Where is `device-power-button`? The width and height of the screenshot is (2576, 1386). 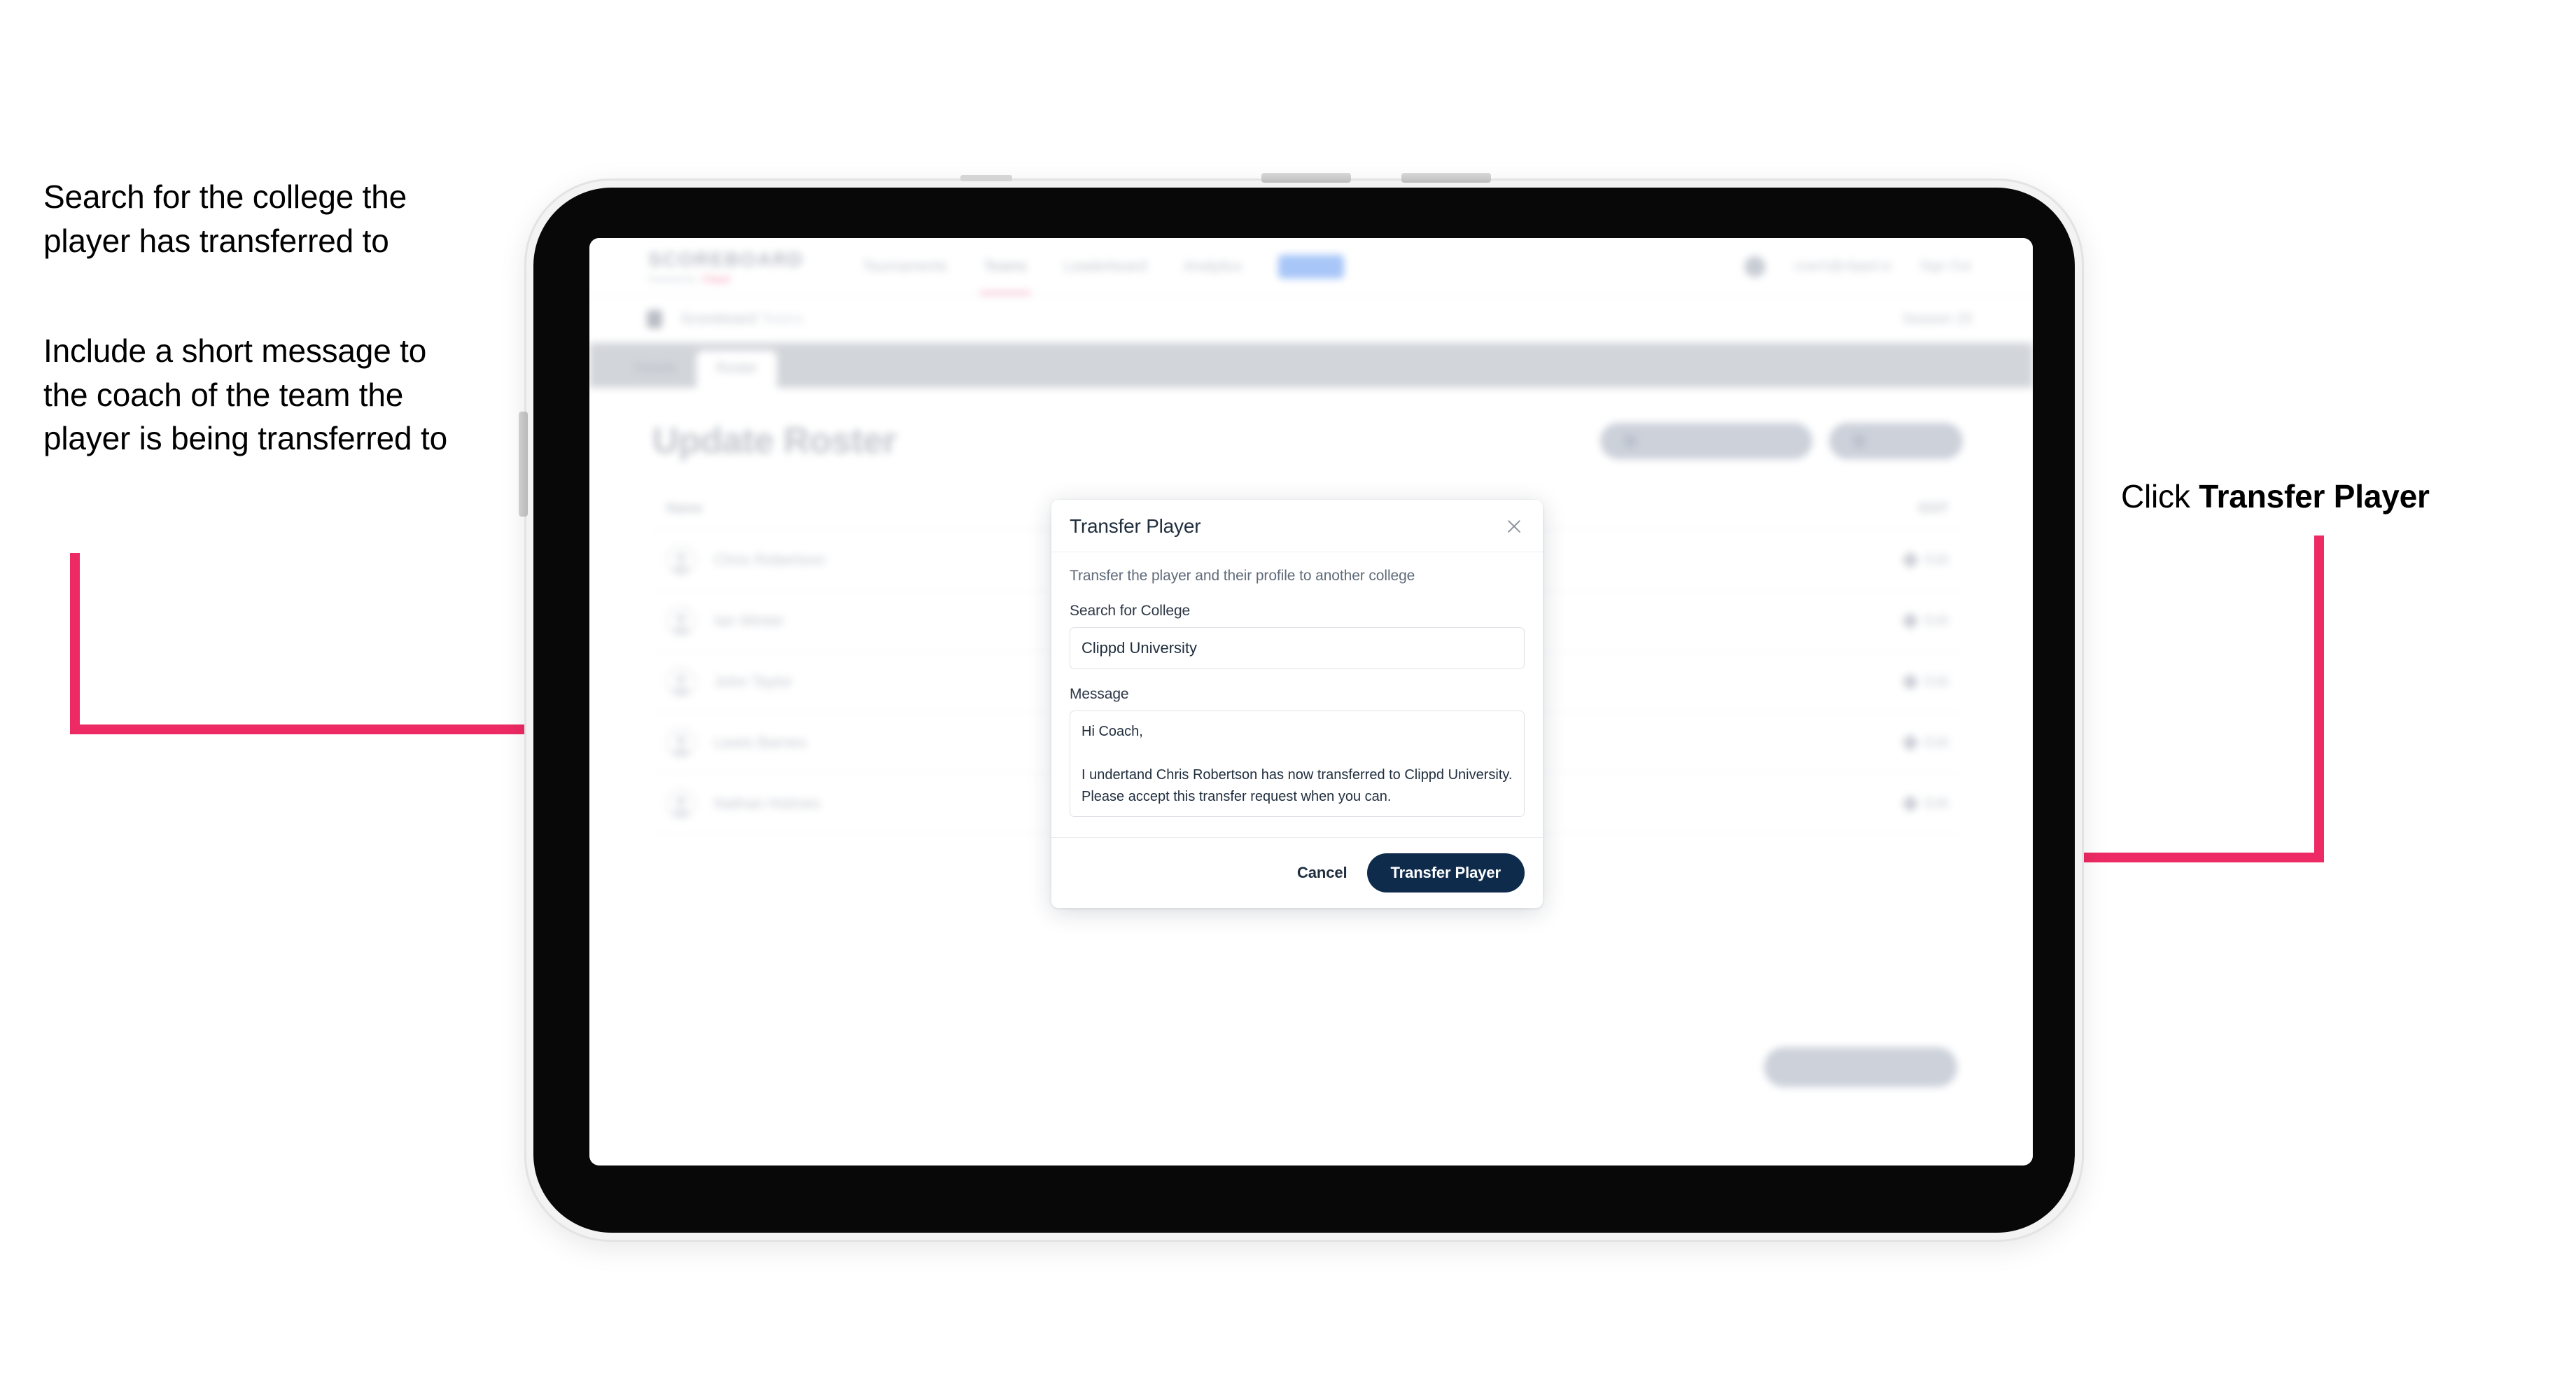 device-power-button is located at coordinates (523, 464).